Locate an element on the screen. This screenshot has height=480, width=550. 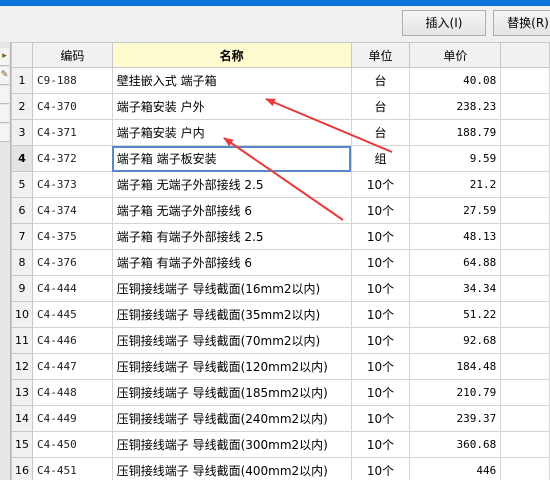
column-header-price: 单价 is located at coordinates (455, 55).